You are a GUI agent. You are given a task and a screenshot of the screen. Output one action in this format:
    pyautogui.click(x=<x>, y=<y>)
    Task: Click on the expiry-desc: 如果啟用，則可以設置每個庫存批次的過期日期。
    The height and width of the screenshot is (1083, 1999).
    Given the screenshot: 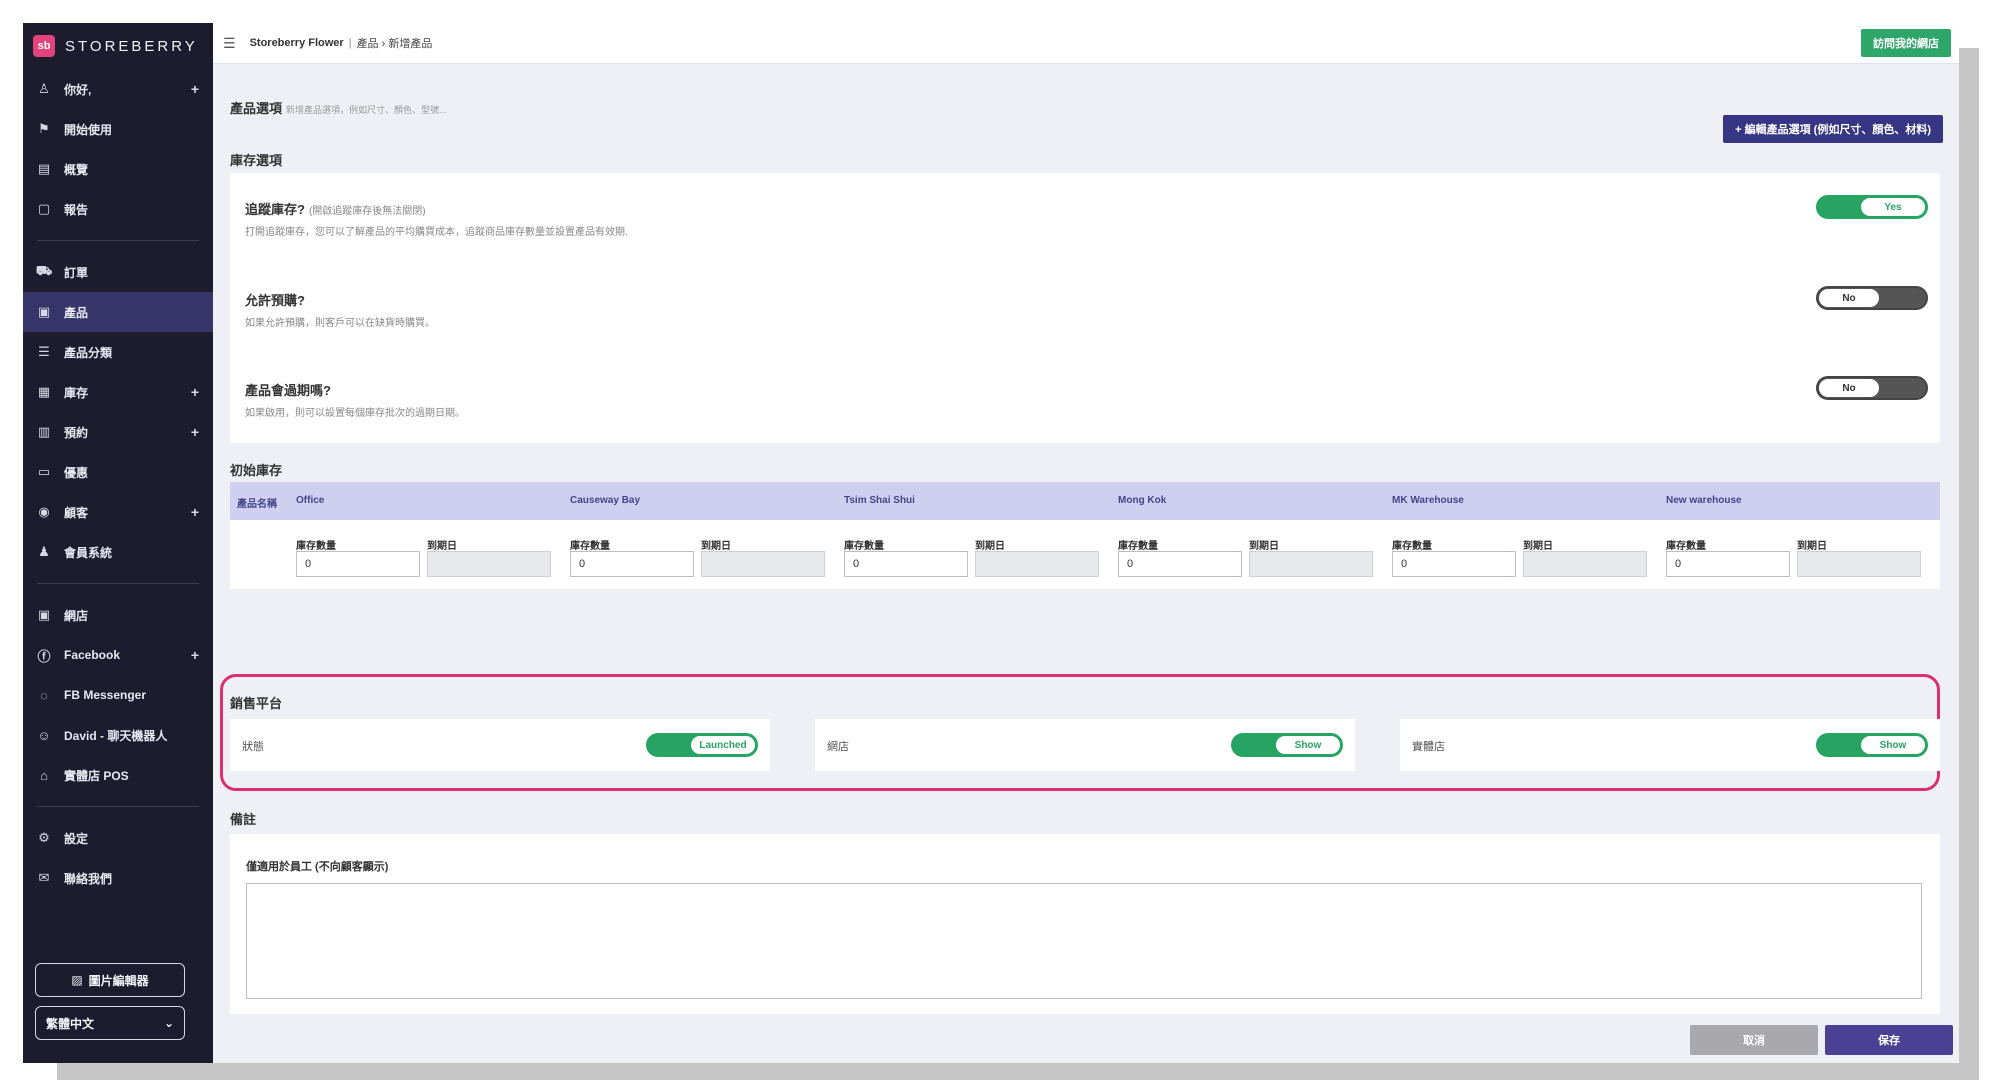 What is the action you would take?
    pyautogui.click(x=355, y=413)
    